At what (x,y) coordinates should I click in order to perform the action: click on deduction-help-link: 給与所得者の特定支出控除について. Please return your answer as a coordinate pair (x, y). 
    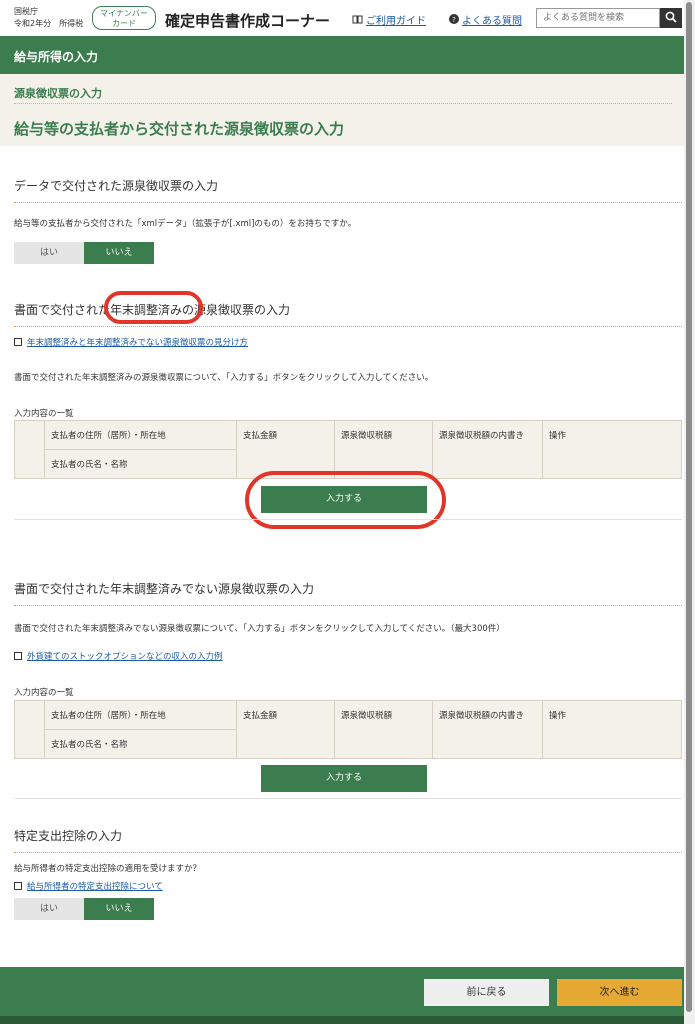
    Looking at the image, I should click on (88, 886).